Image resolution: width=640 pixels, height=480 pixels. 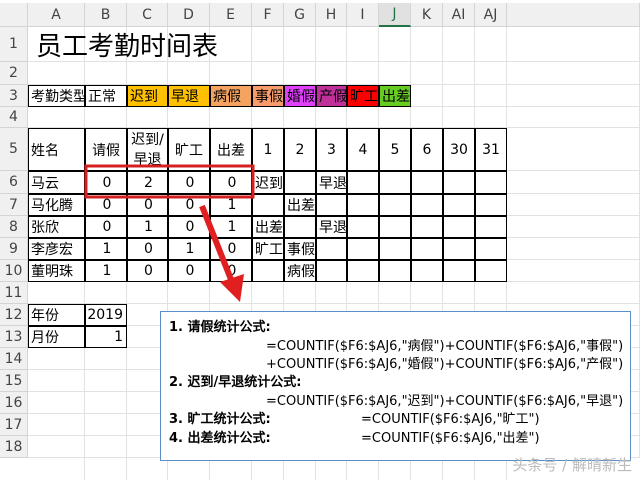 I want to click on highlight-rectangle, so click(x=169, y=181).